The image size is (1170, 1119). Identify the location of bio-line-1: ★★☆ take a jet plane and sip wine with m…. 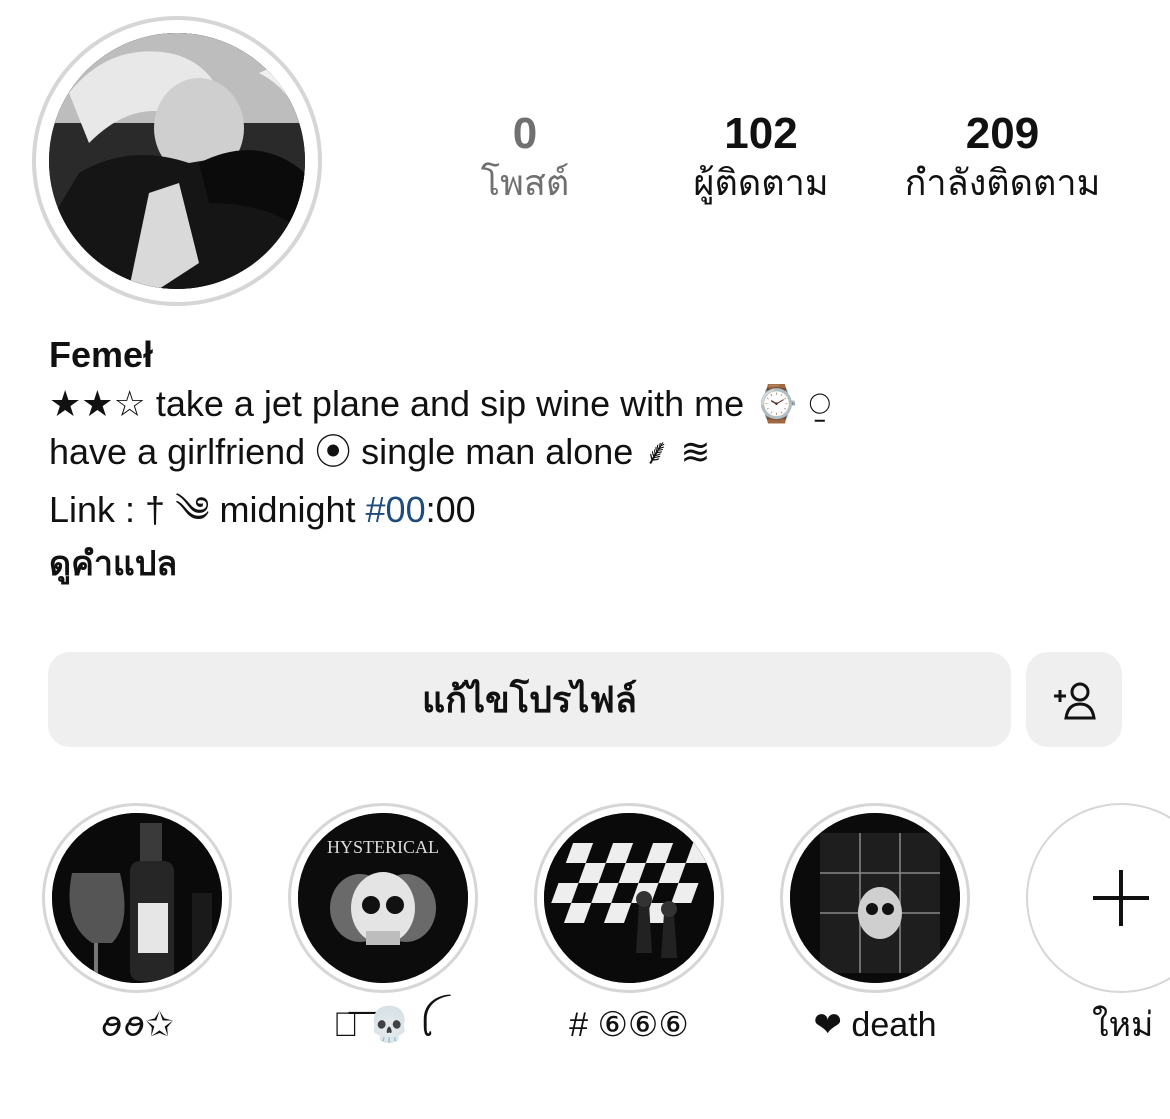
(440, 403).